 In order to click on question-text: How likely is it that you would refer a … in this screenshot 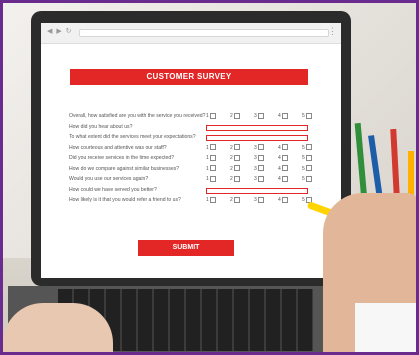, I will do `click(125, 200)`.